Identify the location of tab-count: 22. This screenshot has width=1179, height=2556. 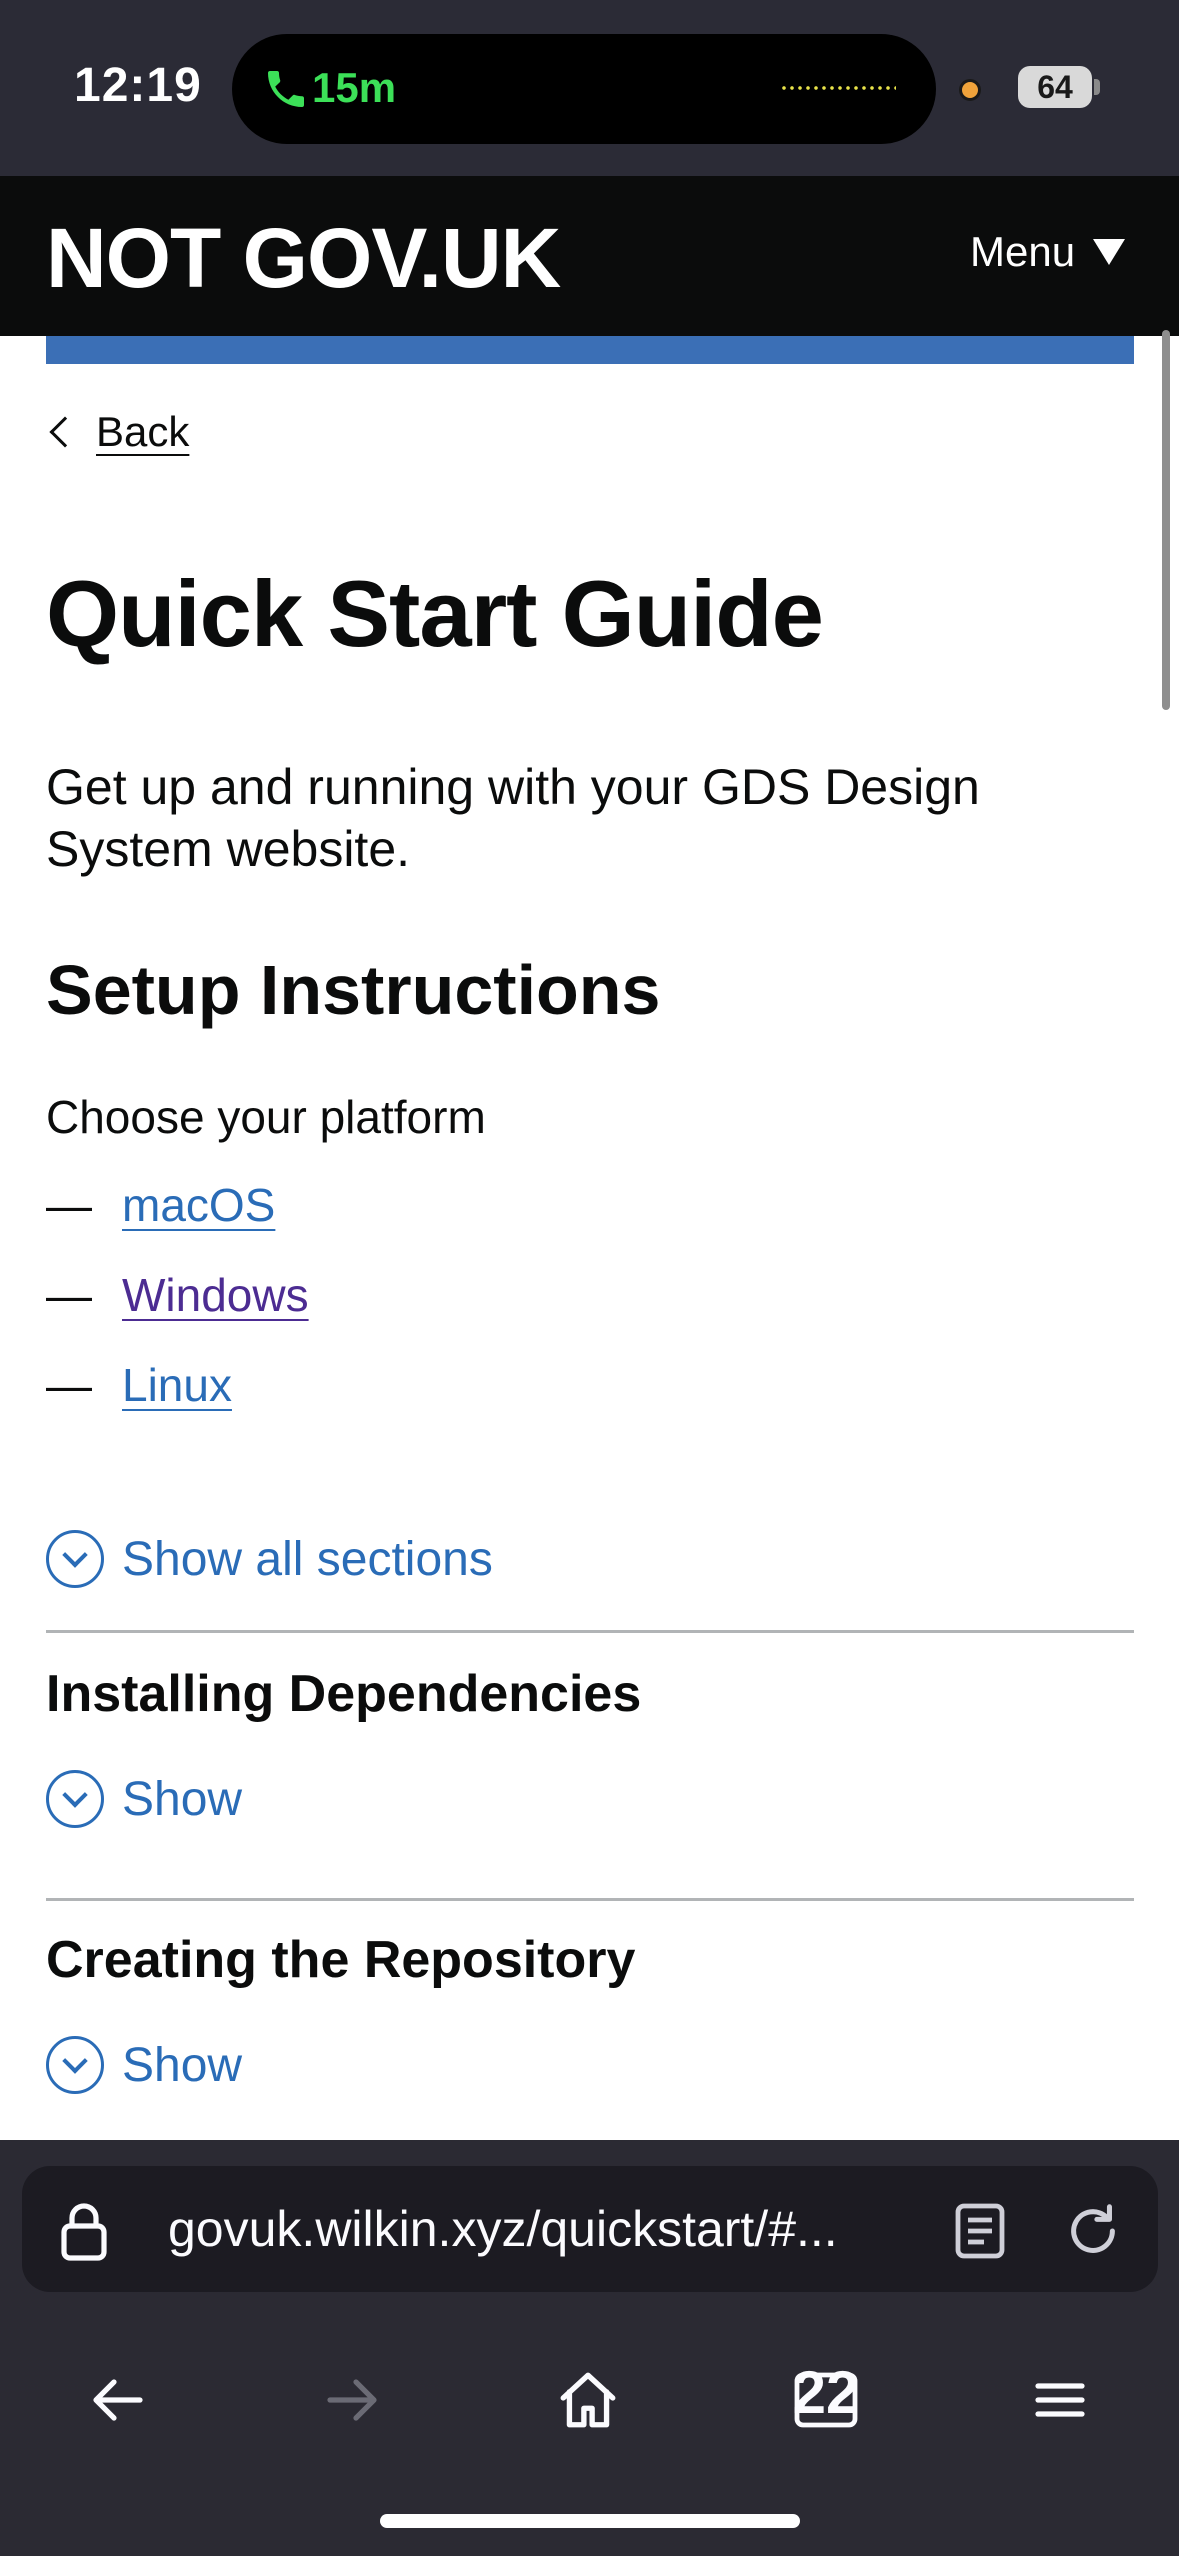
(826, 2396).